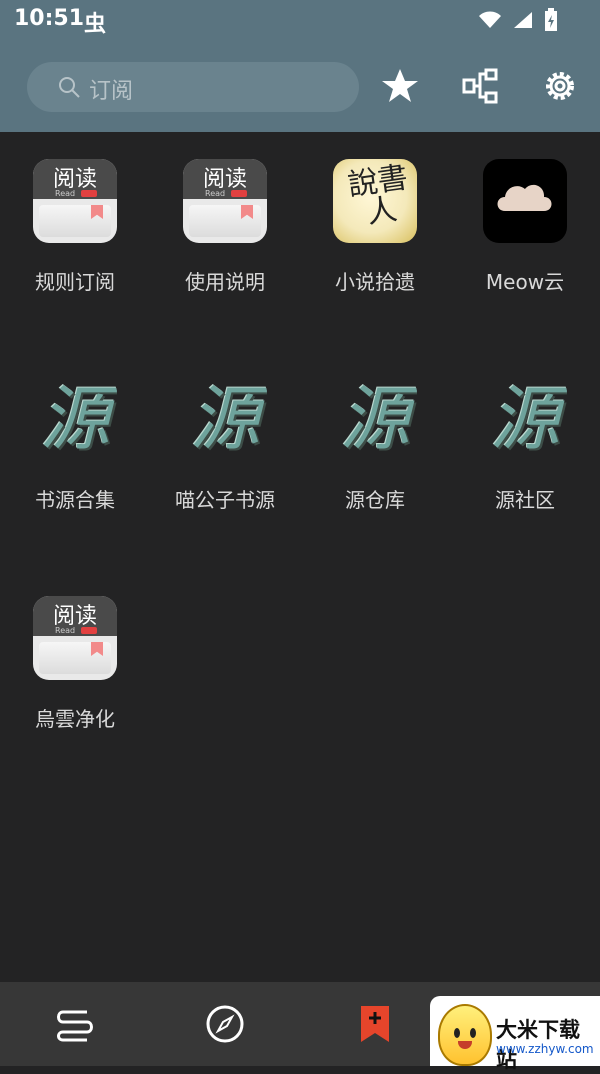 Image resolution: width=600 pixels, height=1074 pixels. Describe the element at coordinates (490, 19) in the screenshot. I see `wifi-icon` at that location.